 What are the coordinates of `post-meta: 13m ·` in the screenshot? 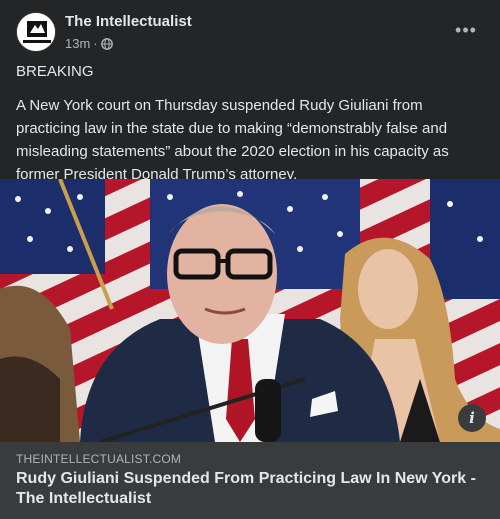 It's located at (89, 43).